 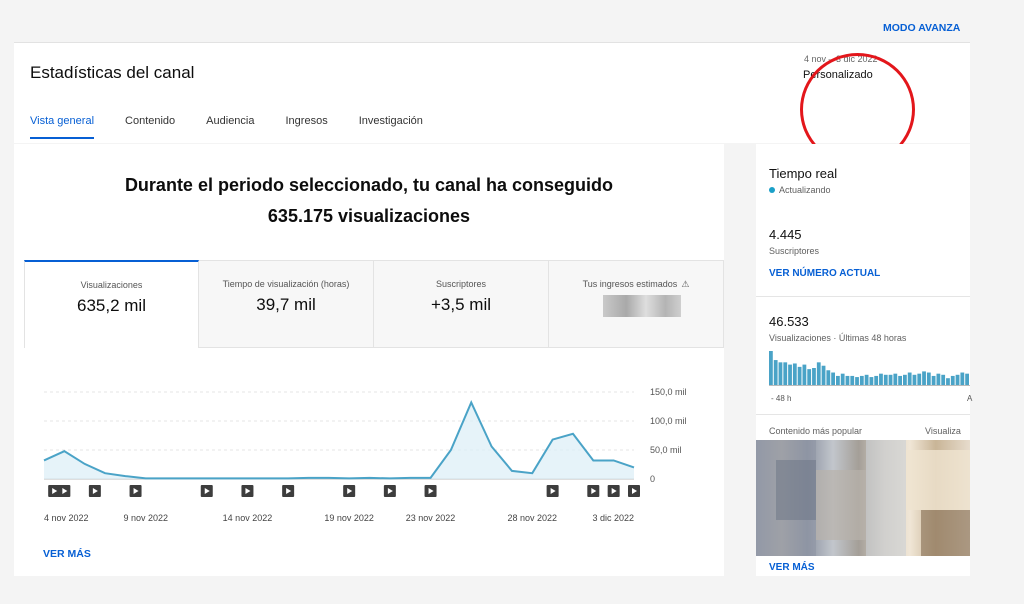 I want to click on popular-content-label: Contenido más popular, so click(x=816, y=431).